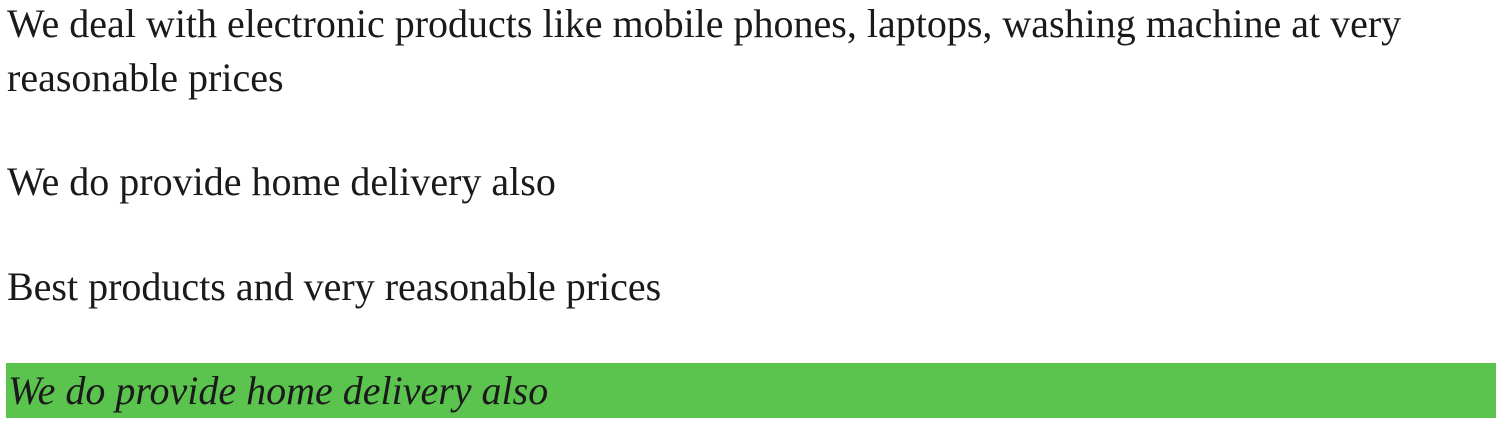 This screenshot has width=1500, height=422. What do you see at coordinates (334, 286) in the screenshot?
I see `prices-paragraph: Best products and very reasonable prices` at bounding box center [334, 286].